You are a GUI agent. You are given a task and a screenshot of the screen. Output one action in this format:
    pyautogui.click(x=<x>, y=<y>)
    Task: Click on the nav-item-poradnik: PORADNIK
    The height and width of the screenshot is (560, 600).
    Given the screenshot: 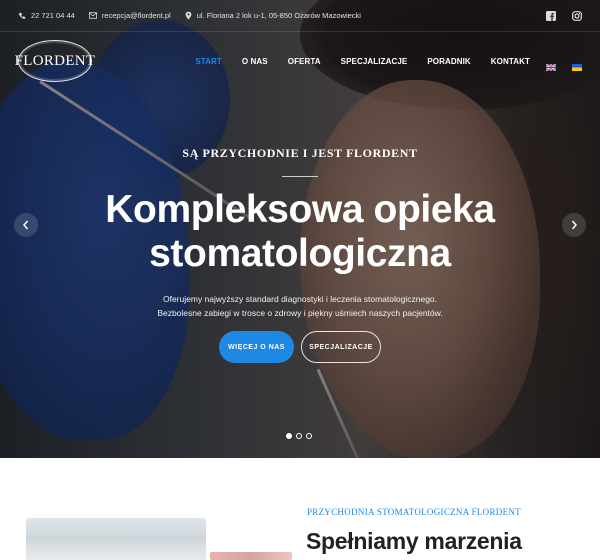 What is the action you would take?
    pyautogui.click(x=448, y=61)
    